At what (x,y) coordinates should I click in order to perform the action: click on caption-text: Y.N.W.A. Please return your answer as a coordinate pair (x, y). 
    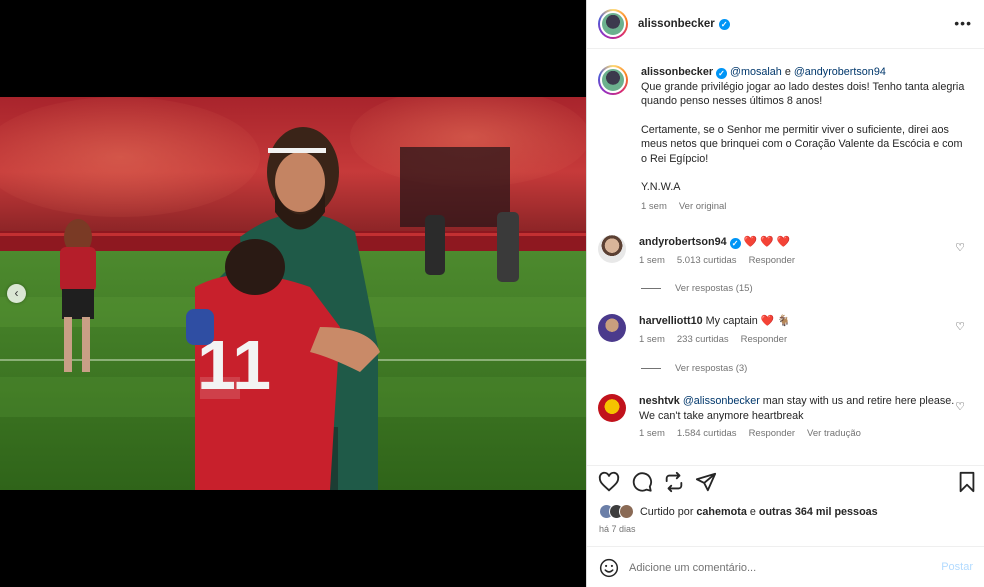
    Looking at the image, I should click on (661, 187).